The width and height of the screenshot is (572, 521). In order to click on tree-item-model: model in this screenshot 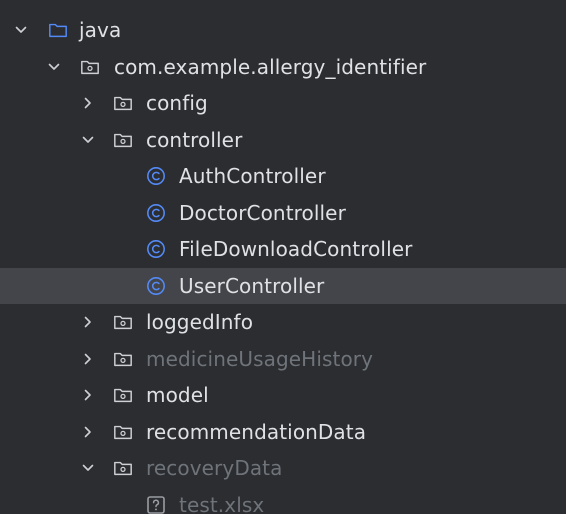, I will do `click(283, 395)`.